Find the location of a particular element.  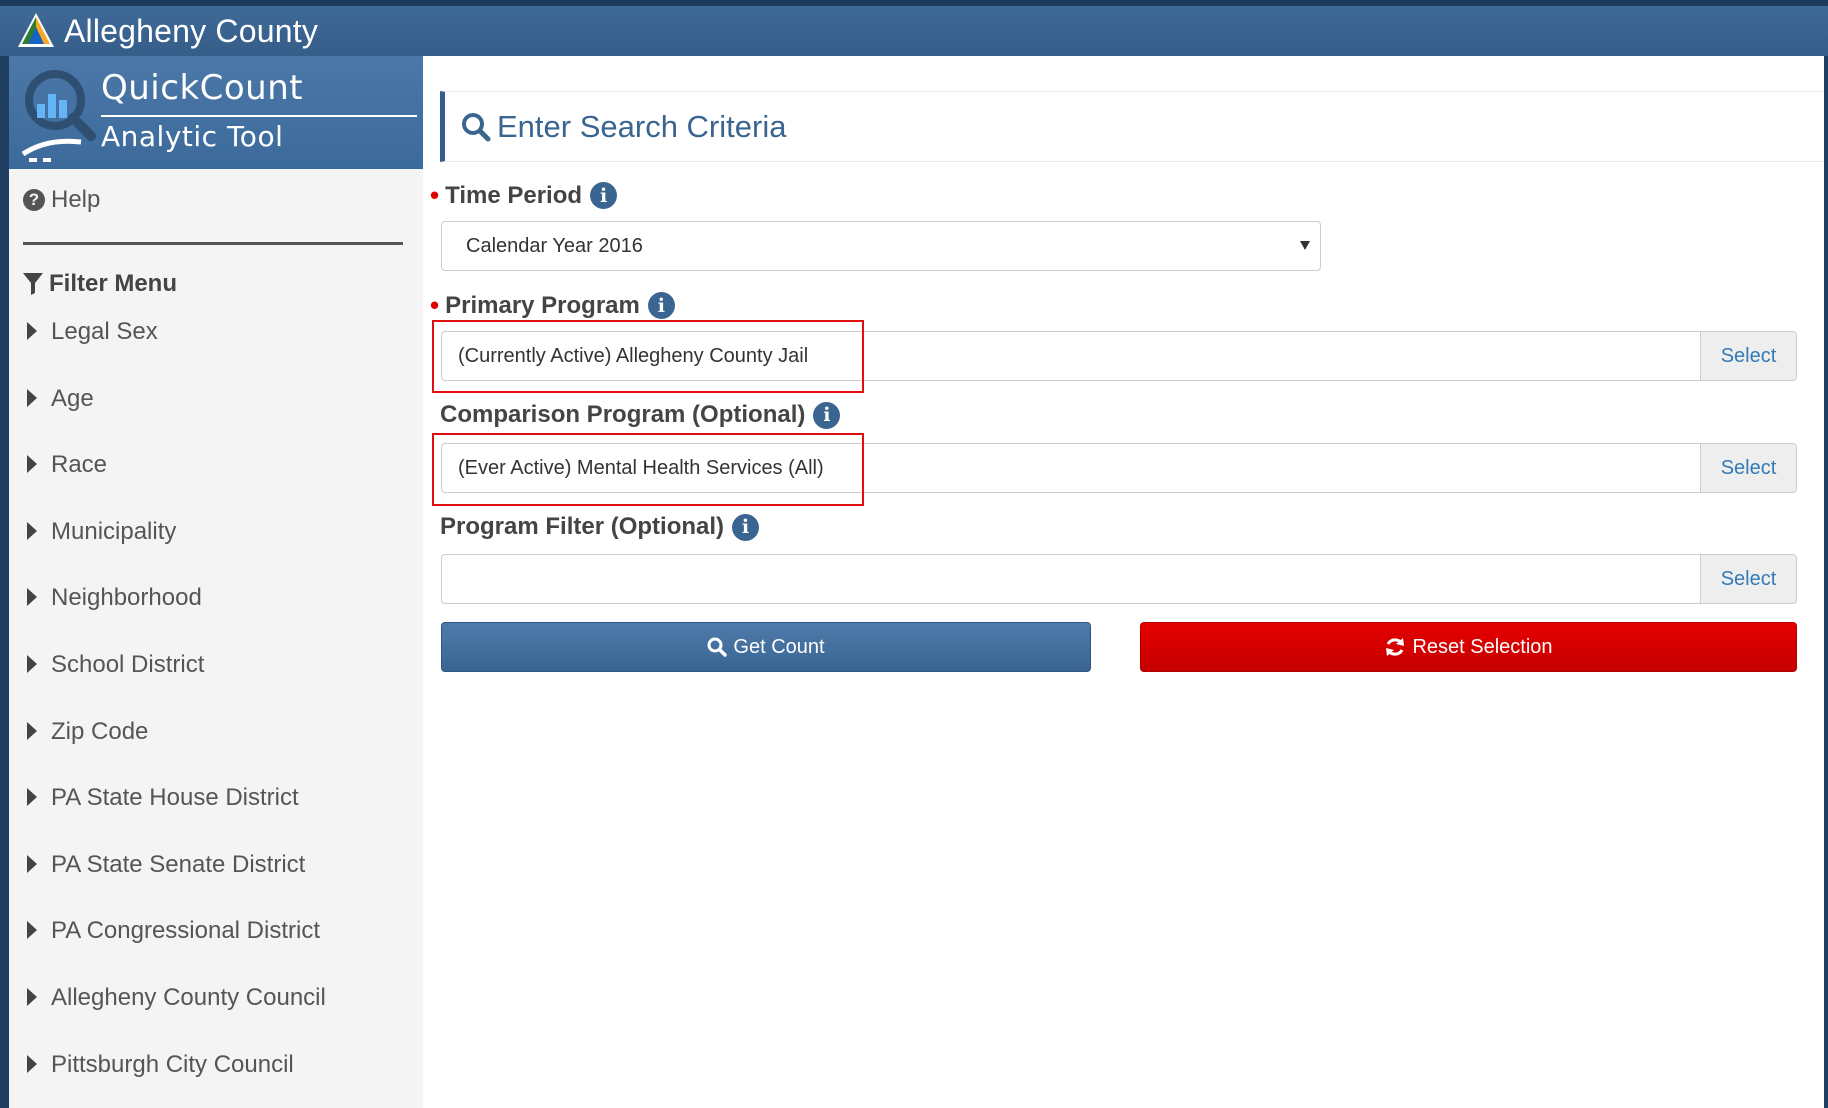

primary-program-label: • Primary Program i is located at coordinates (552, 305).